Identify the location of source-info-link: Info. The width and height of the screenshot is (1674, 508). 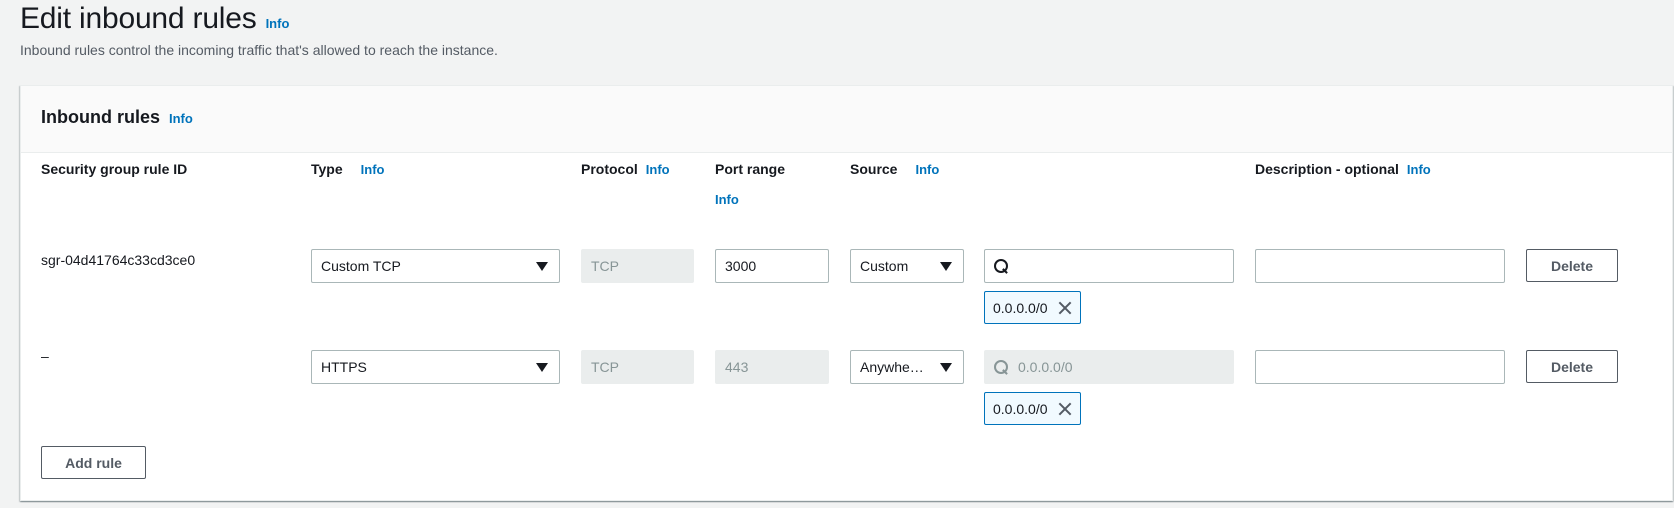
(927, 169).